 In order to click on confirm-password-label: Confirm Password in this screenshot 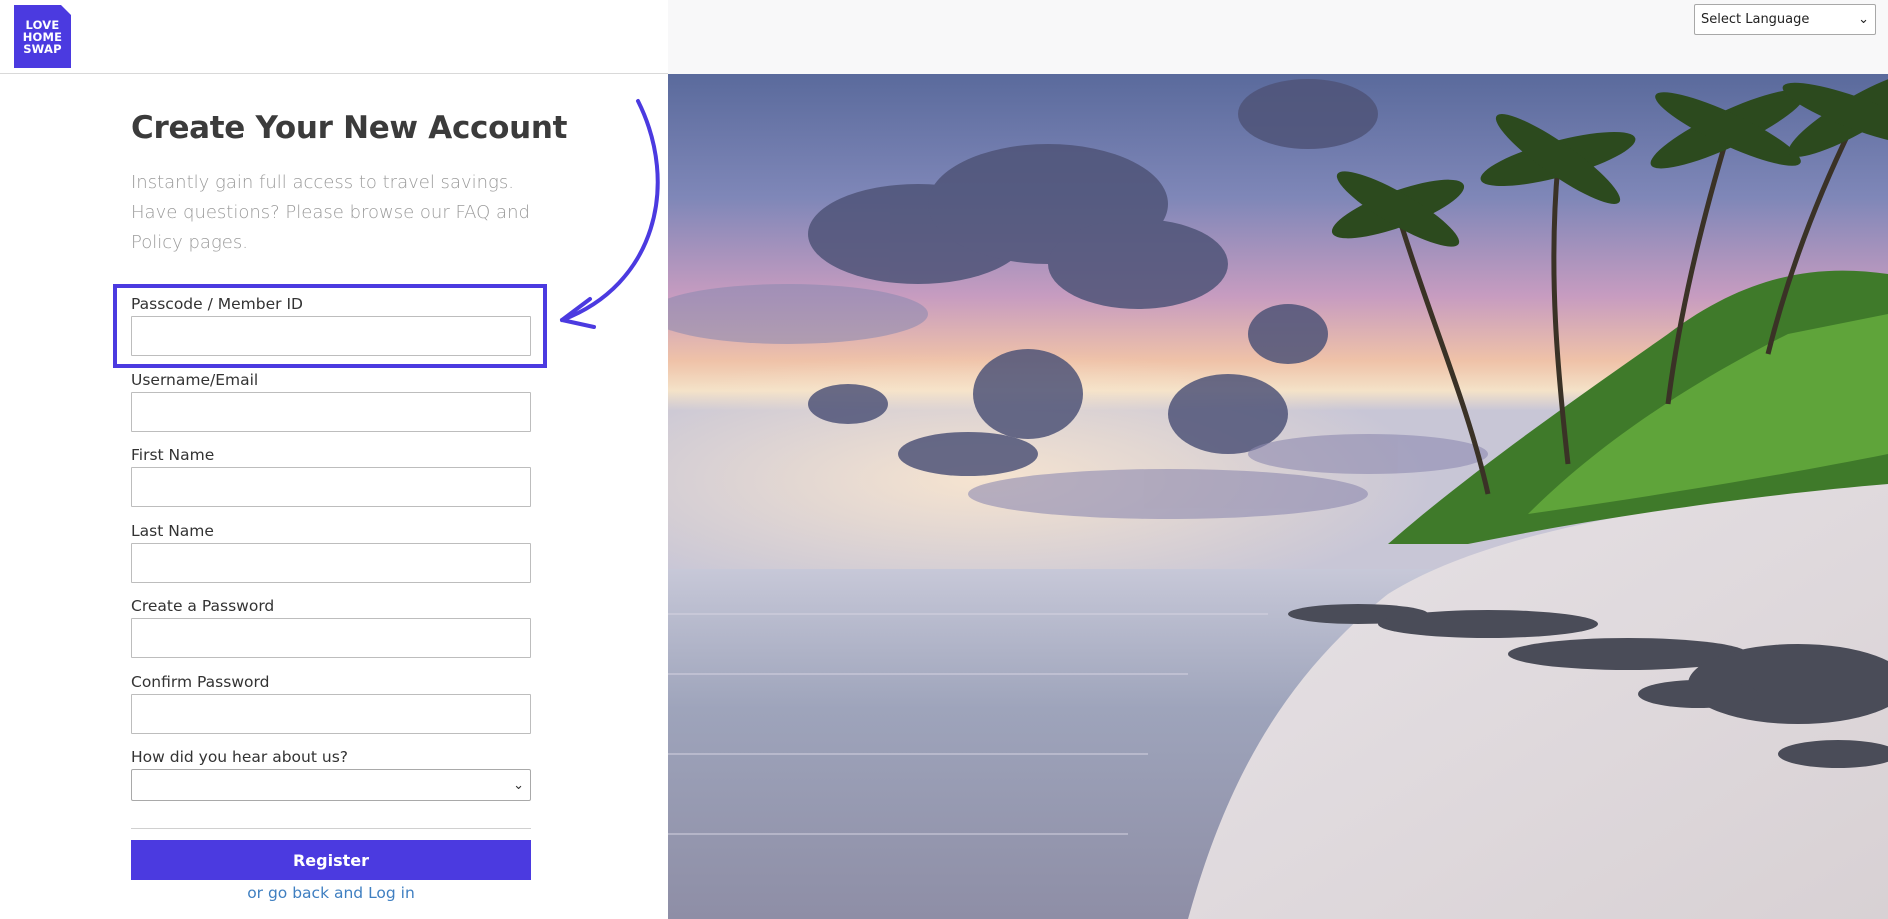, I will do `click(200, 682)`.